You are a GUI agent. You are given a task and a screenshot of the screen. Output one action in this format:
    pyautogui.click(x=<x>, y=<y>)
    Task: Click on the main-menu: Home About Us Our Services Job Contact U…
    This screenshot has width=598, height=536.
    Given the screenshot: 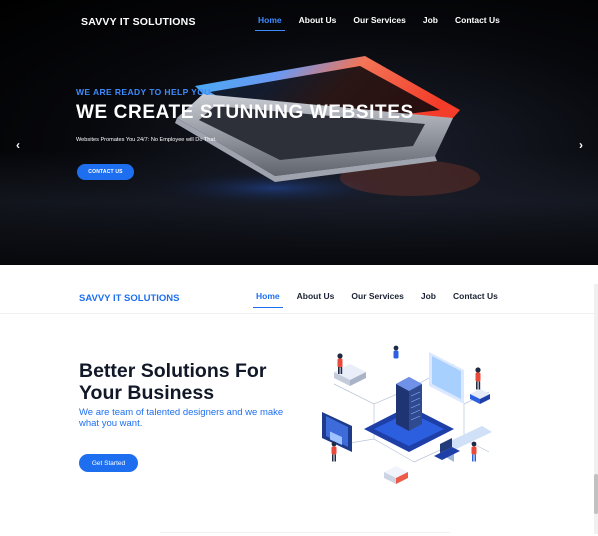 What is the action you would take?
    pyautogui.click(x=386, y=23)
    